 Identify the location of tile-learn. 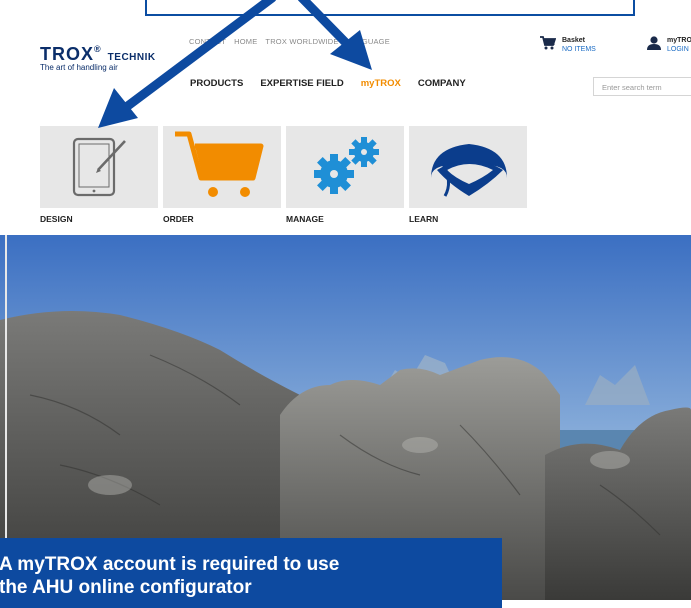
(468, 167).